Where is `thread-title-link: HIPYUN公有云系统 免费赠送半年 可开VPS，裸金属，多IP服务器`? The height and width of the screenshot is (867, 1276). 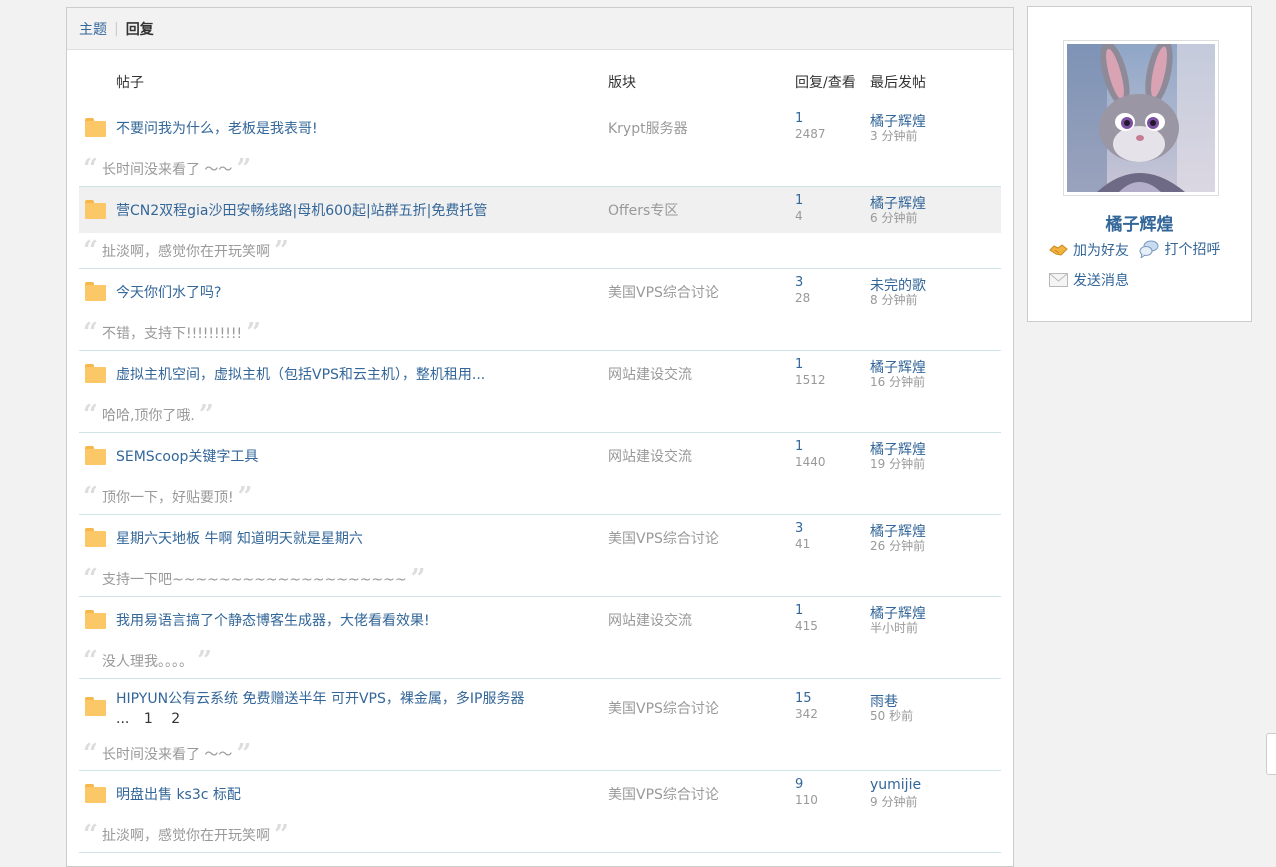
thread-title-link: HIPYUN公有云系统 免费赠送半年 可开VPS，裸金属，多IP服务器 is located at coordinates (320, 698).